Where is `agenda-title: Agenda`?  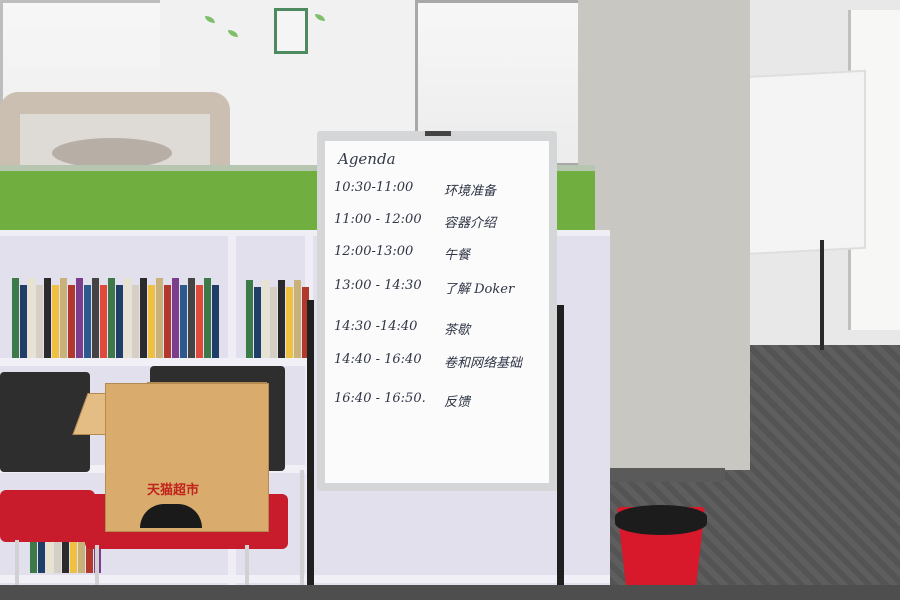 agenda-title: Agenda is located at coordinates (367, 159).